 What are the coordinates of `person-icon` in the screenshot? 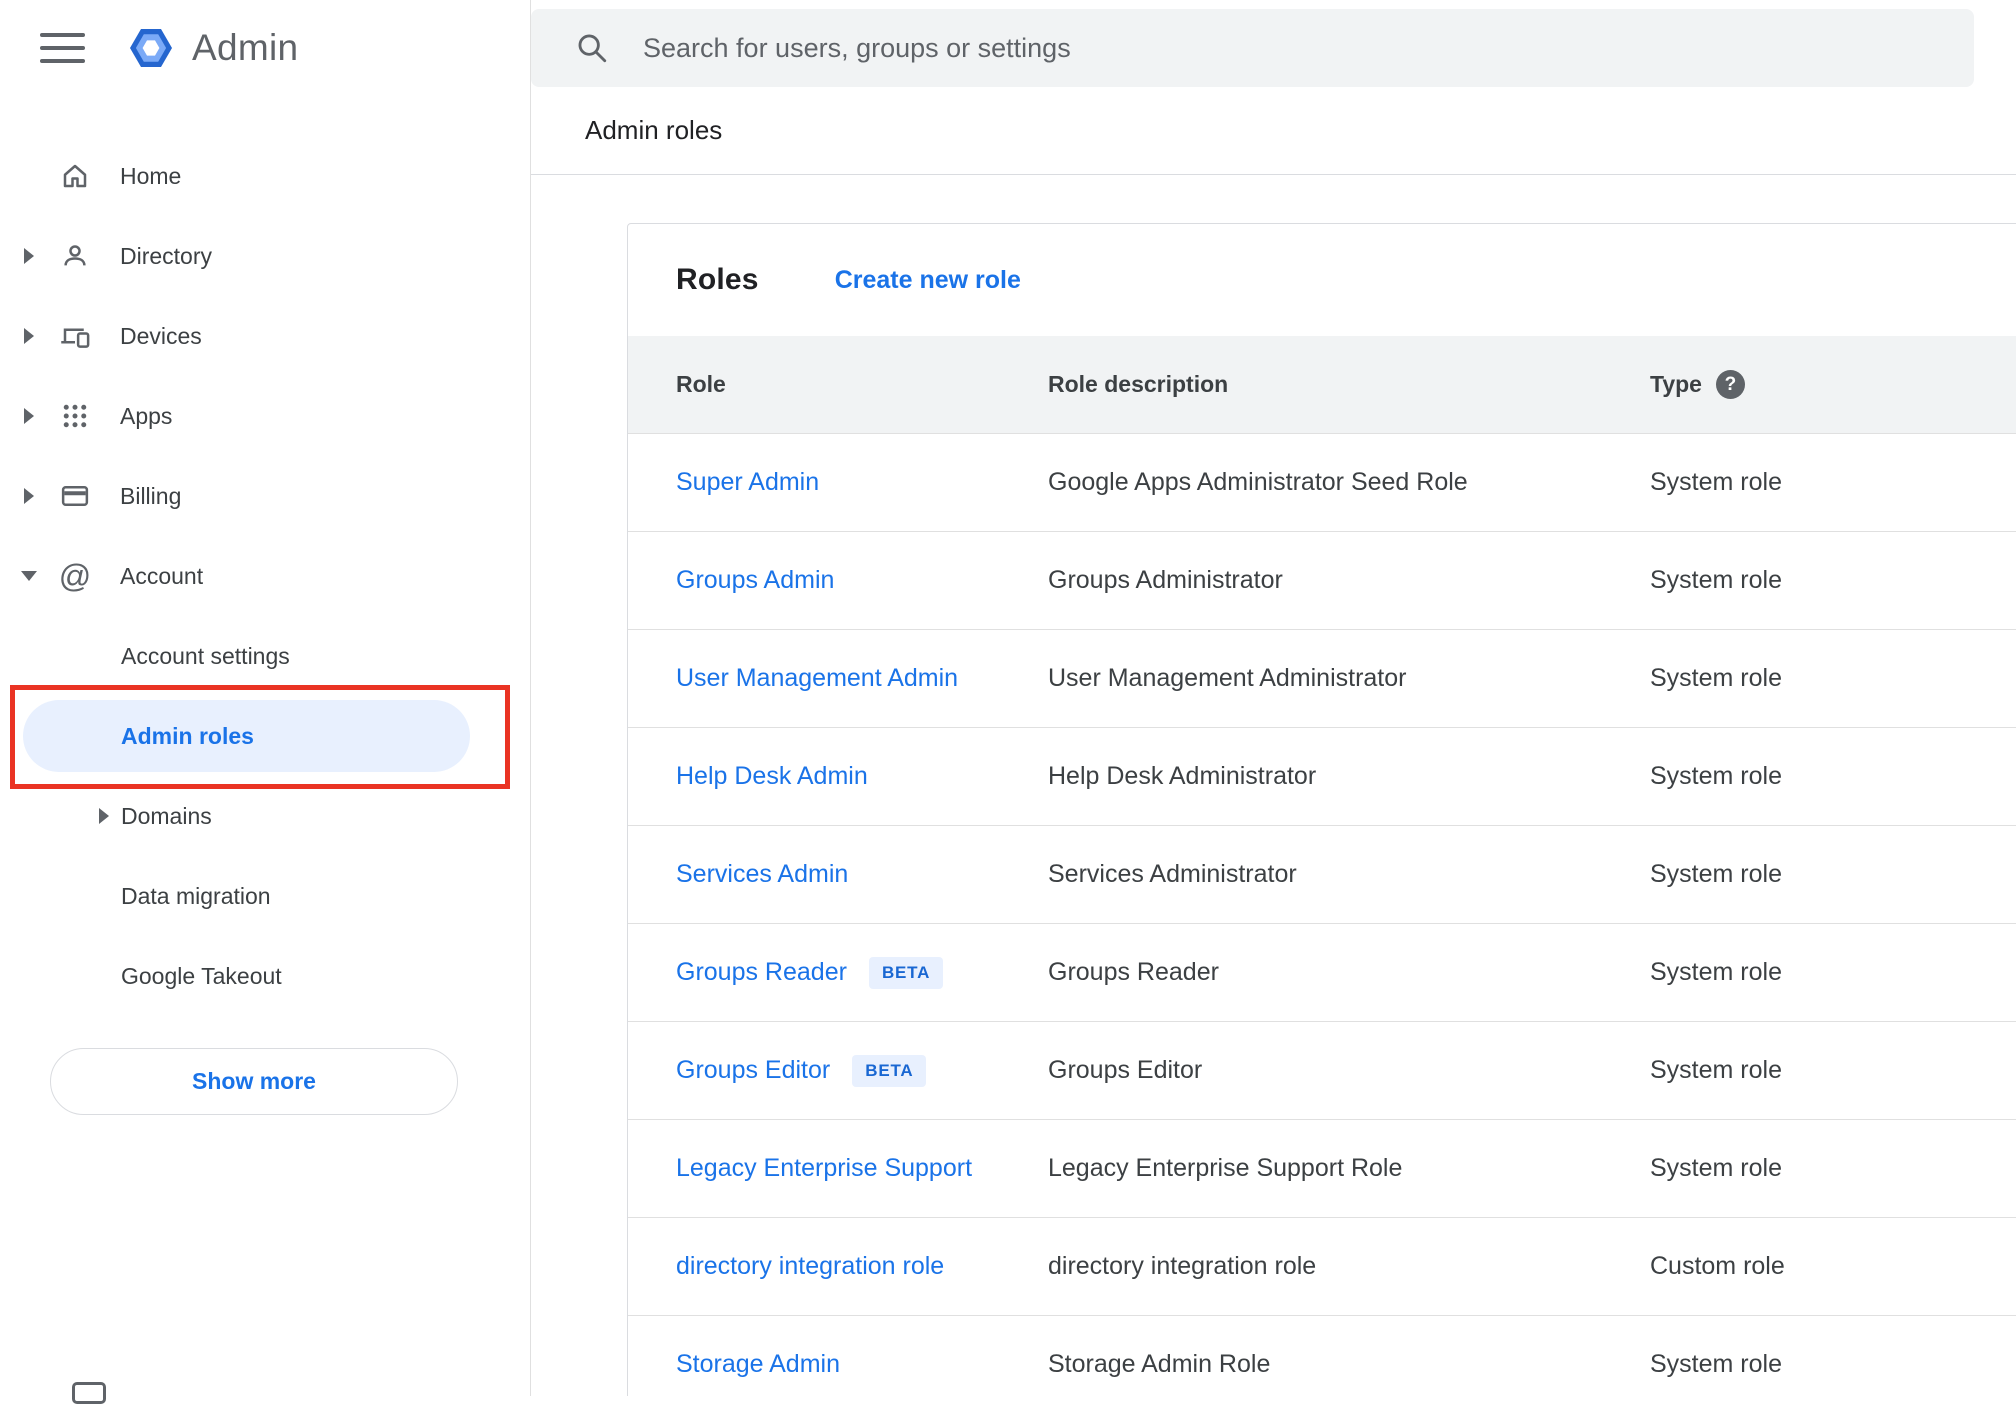 It's located at (75, 256).